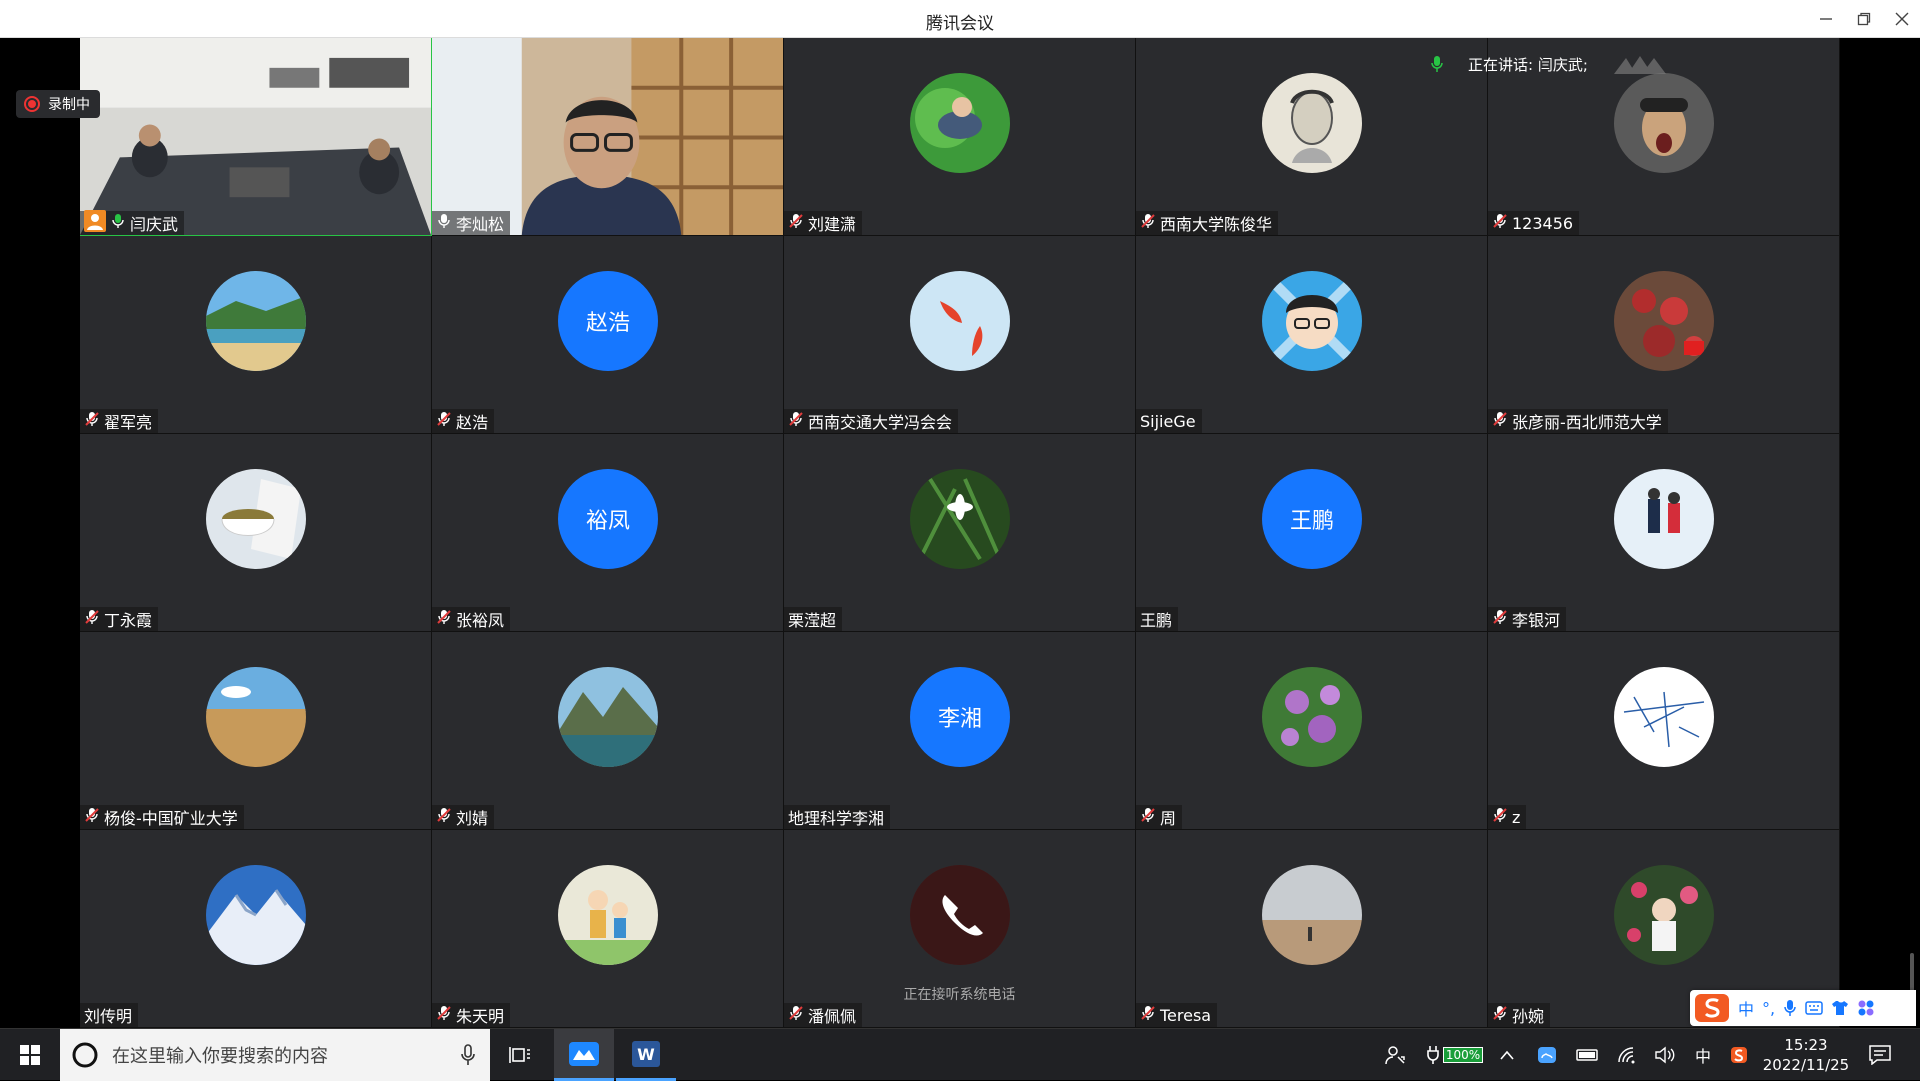  I want to click on close-button, so click(1901, 19).